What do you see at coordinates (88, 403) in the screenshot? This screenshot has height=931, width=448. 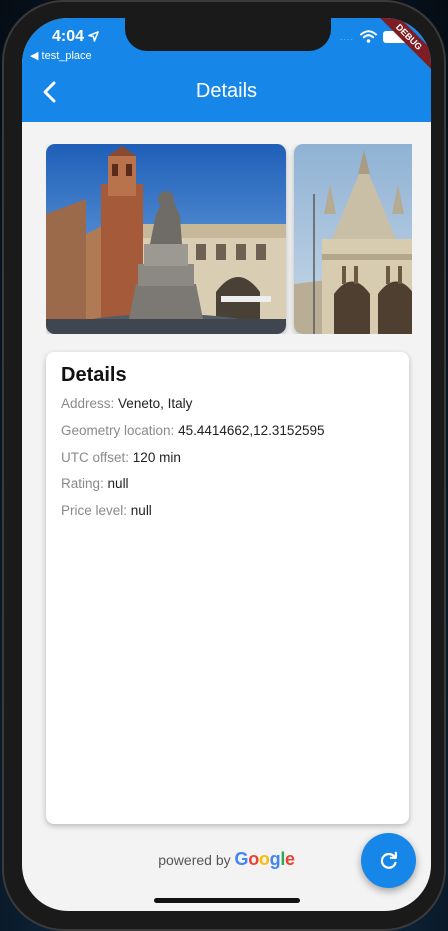 I see `address-label: Address:` at bounding box center [88, 403].